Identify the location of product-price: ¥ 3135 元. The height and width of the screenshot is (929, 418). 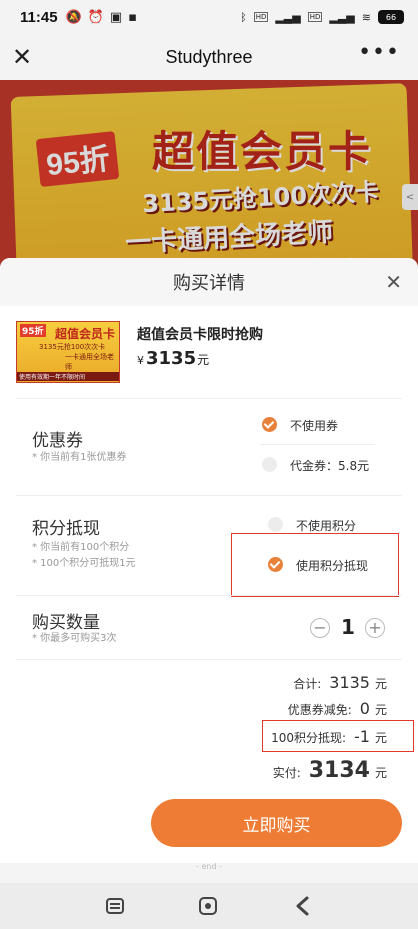
(173, 358).